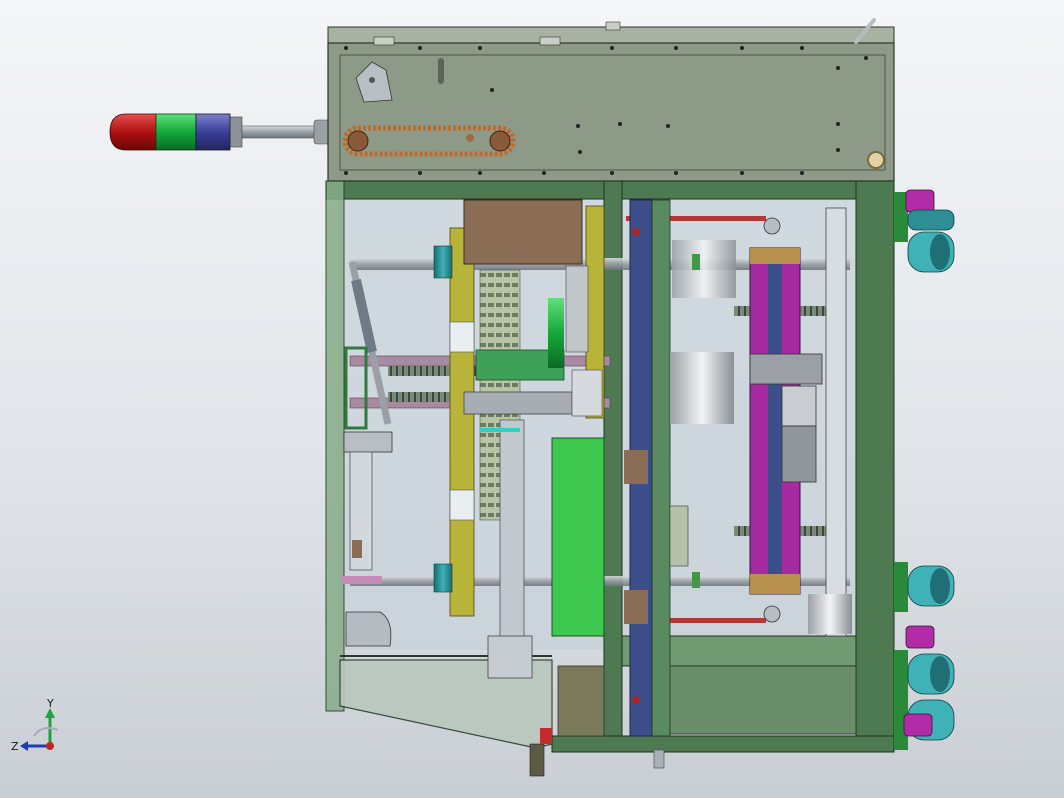  What do you see at coordinates (335, 446) in the screenshot?
I see `frame-left-post` at bounding box center [335, 446].